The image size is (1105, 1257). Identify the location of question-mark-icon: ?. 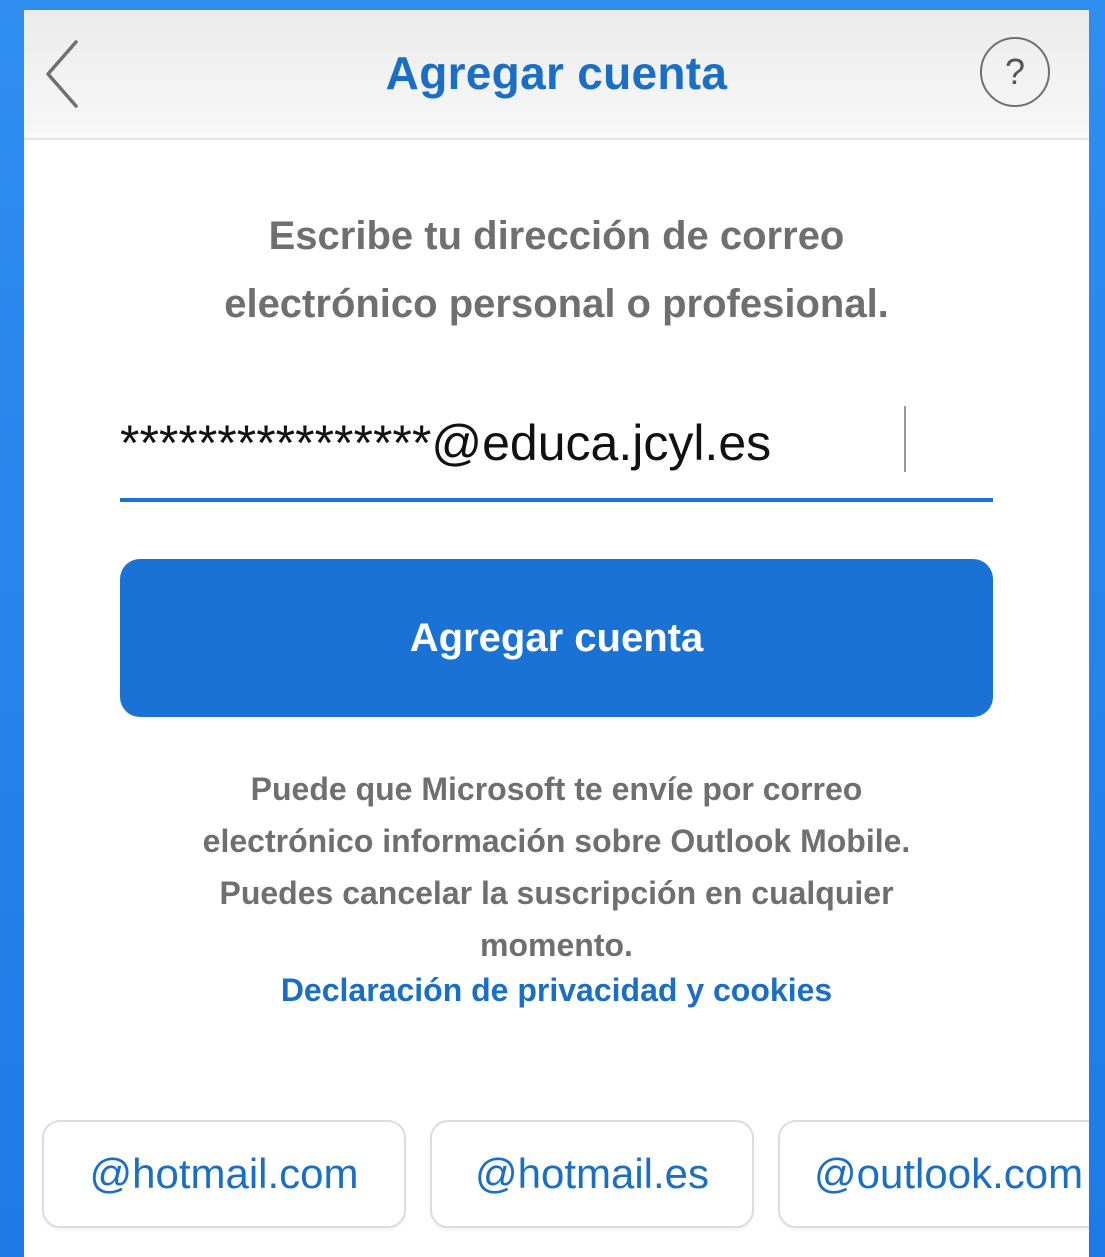
(1015, 71).